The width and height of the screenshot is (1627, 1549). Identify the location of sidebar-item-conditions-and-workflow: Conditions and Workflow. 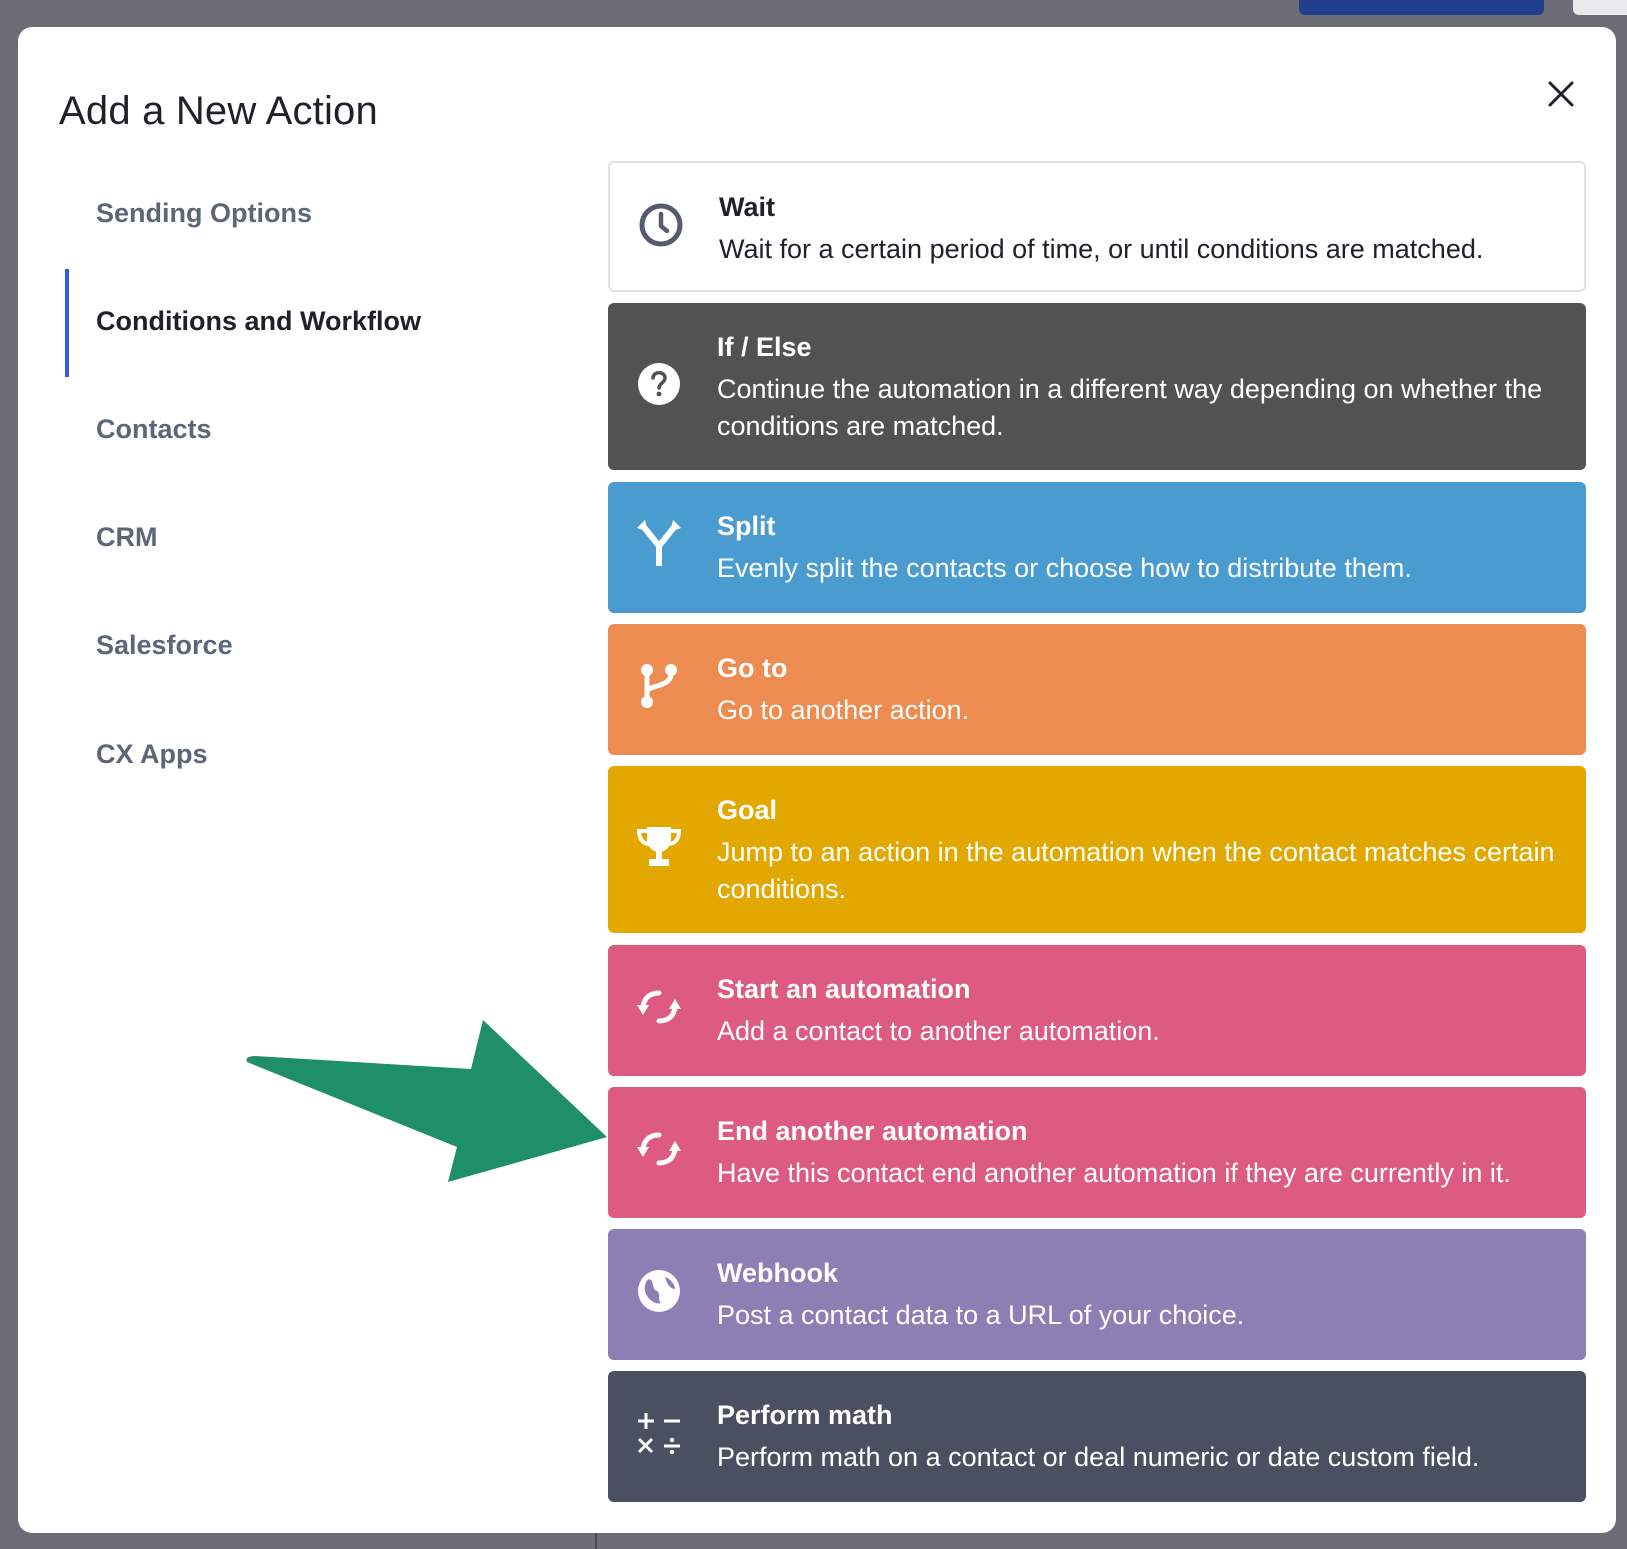
(258, 321).